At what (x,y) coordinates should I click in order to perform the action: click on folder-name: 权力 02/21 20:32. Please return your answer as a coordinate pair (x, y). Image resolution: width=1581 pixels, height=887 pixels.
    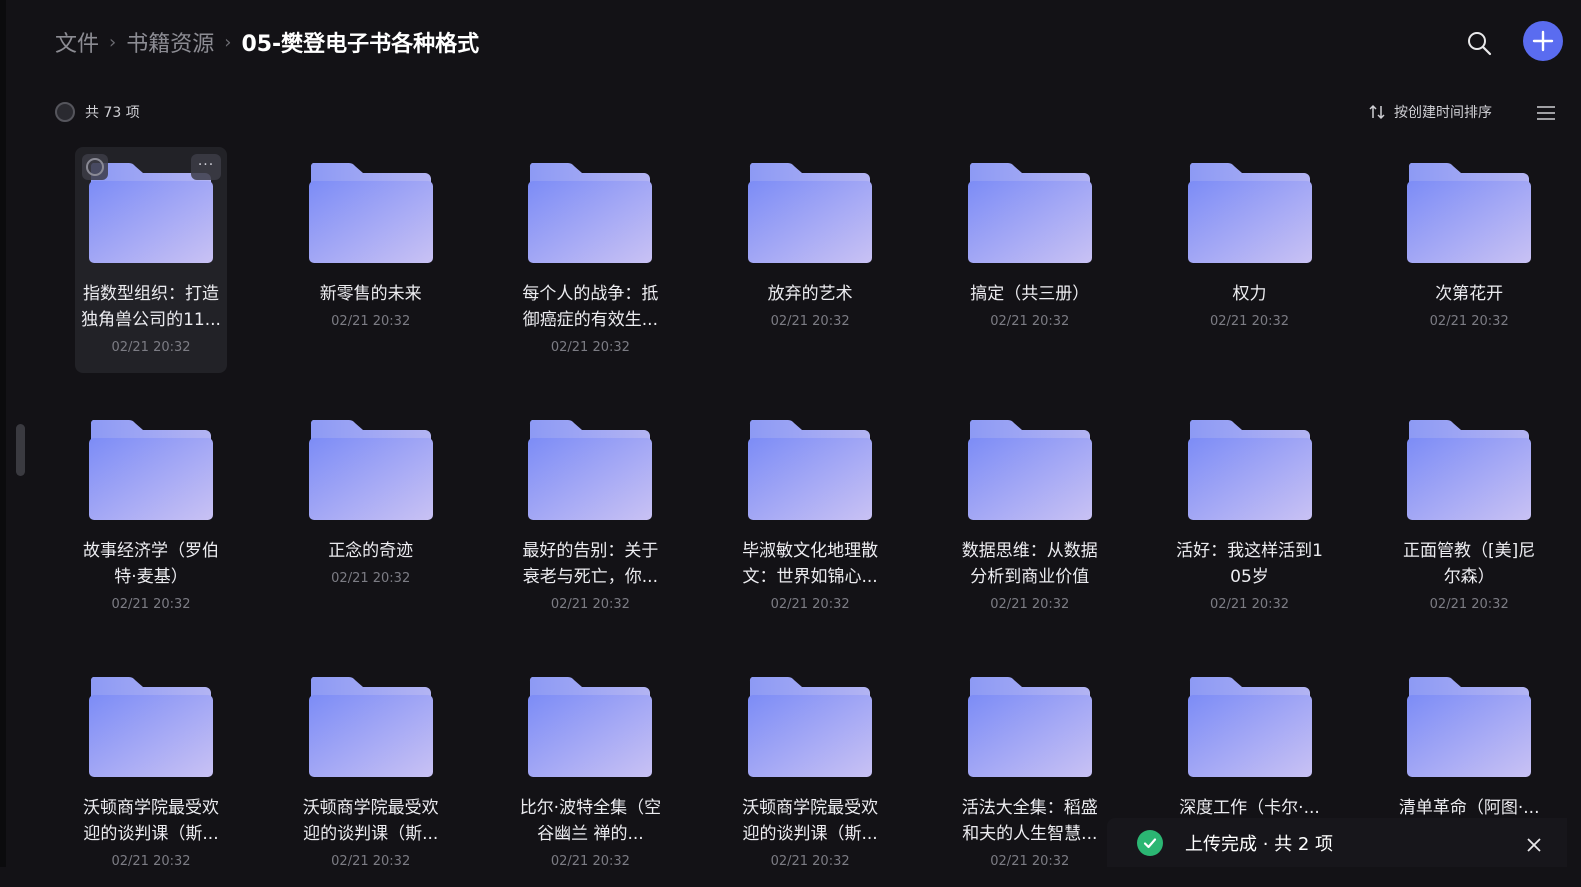
    Looking at the image, I should click on (1250, 308).